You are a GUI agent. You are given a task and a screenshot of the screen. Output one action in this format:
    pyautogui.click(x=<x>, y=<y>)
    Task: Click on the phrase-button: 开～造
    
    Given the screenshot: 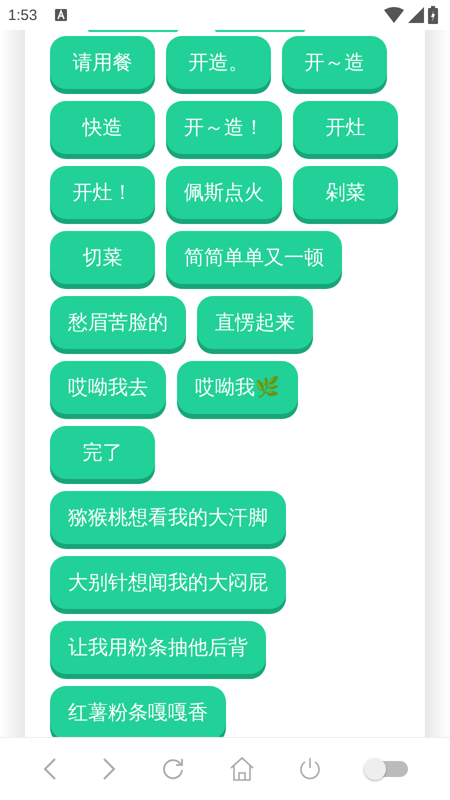 What is the action you would take?
    pyautogui.click(x=334, y=62)
    